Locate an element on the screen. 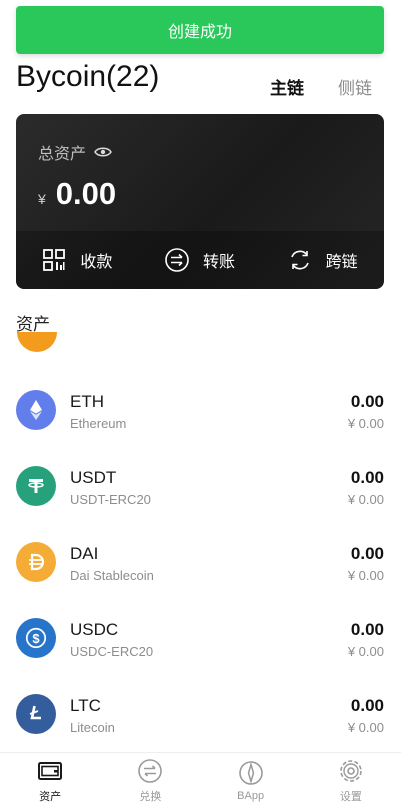 This screenshot has width=401, height=808. compass-icon is located at coordinates (250, 772).